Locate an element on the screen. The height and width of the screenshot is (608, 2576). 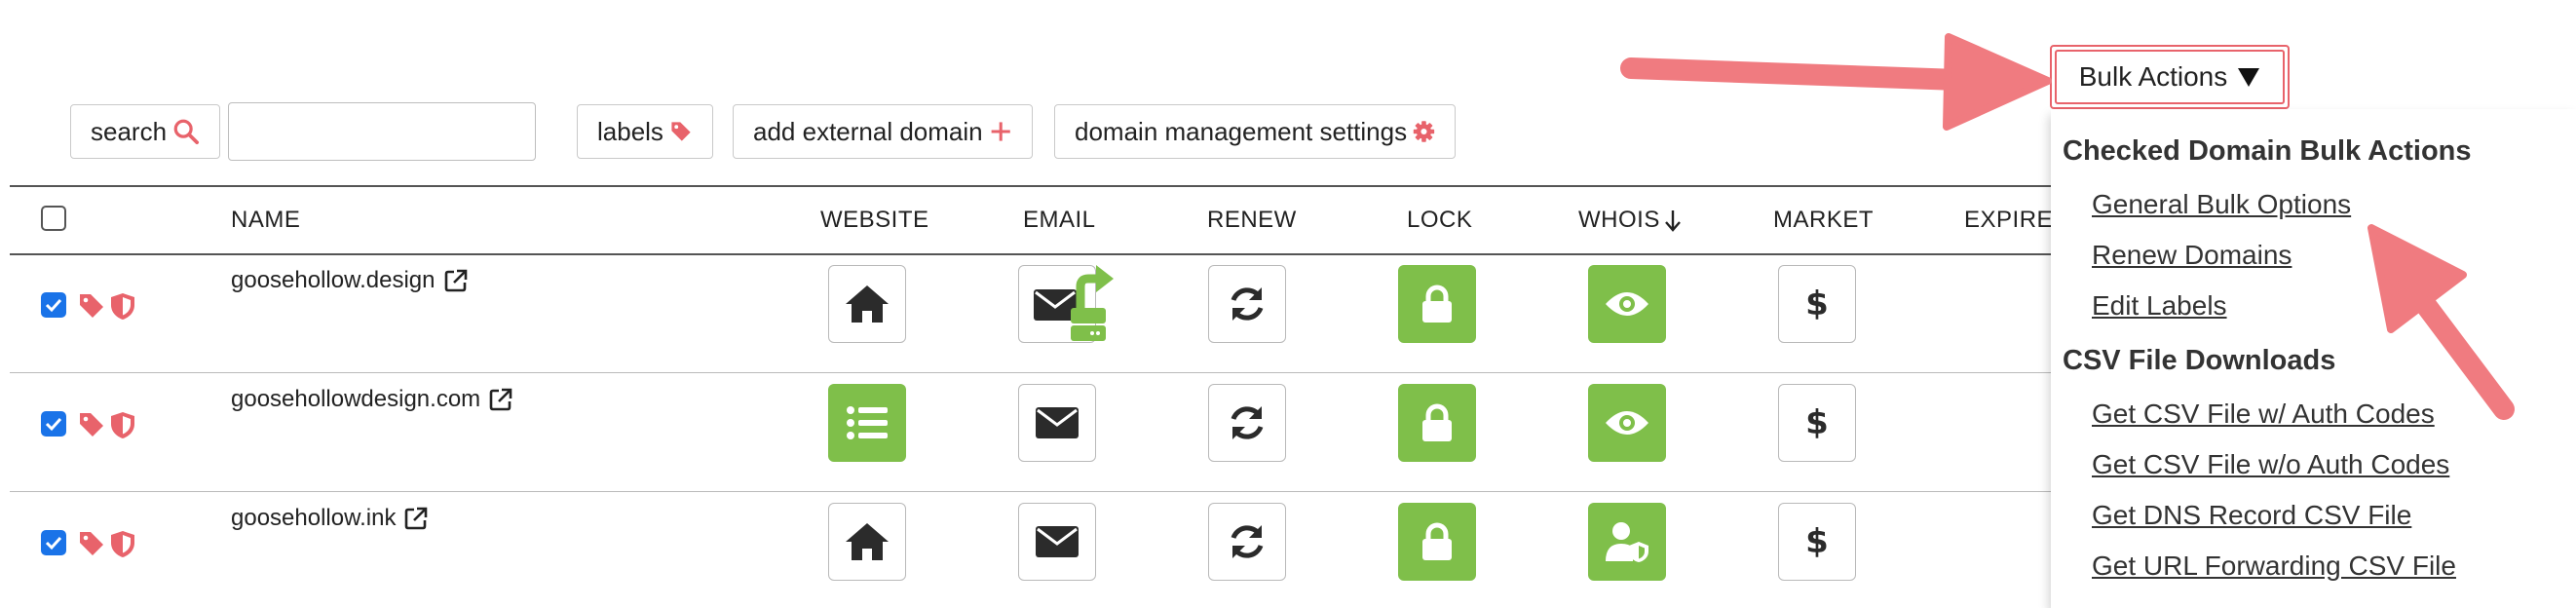
search-button-label: search is located at coordinates (129, 131).